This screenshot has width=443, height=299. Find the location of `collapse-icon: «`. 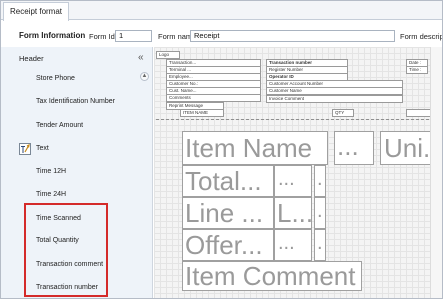

collapse-icon: « is located at coordinates (141, 57).